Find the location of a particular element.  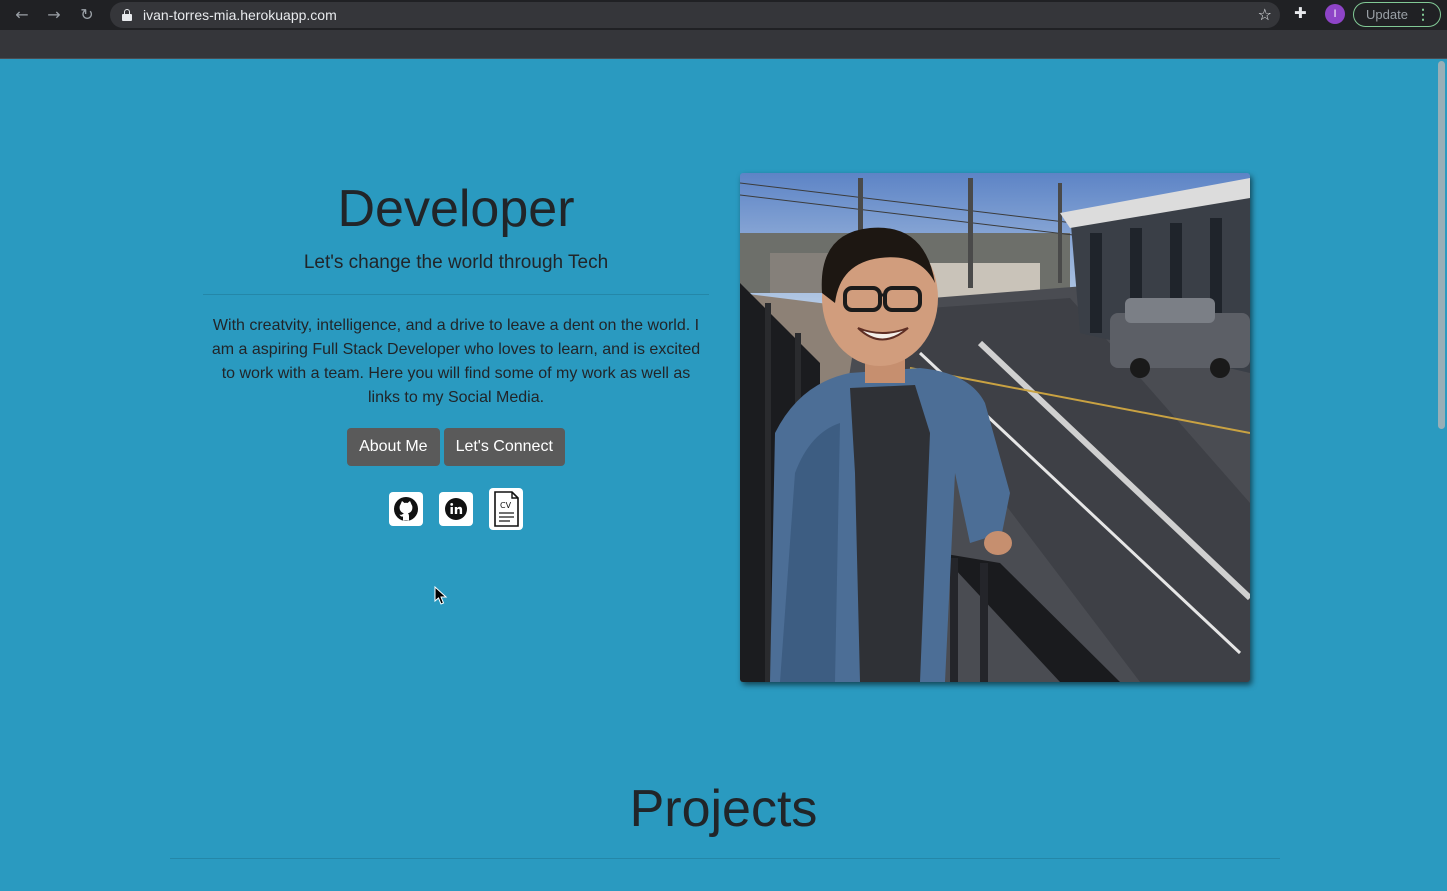

linkedin-link is located at coordinates (456, 509).